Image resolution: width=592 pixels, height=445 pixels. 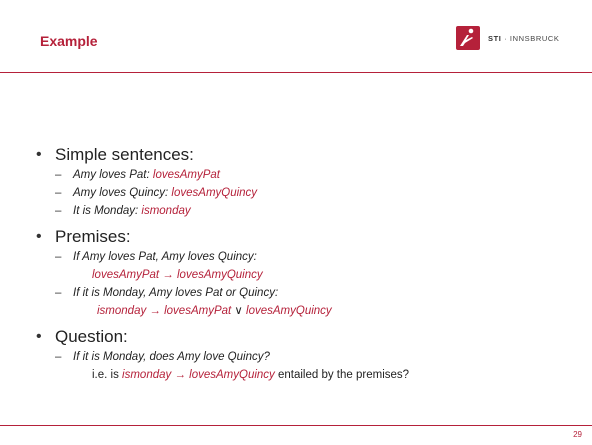 What do you see at coordinates (171, 357) in the screenshot?
I see `question-text: If it is Monday, does Amy love Quincy?` at bounding box center [171, 357].